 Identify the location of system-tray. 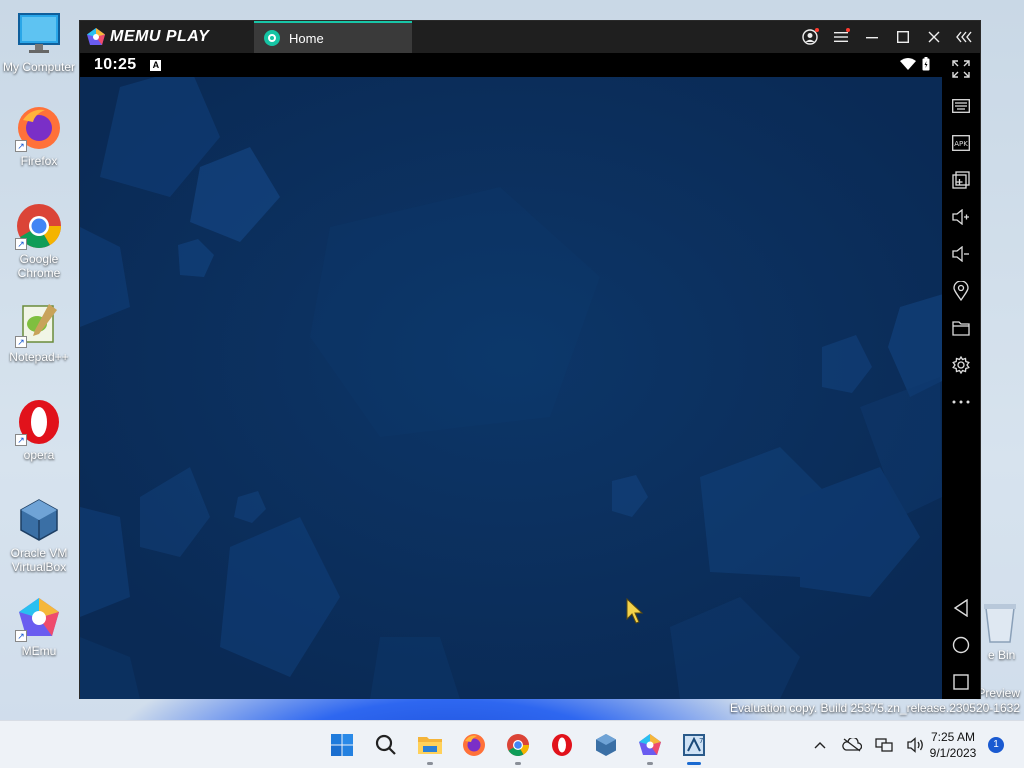
(868, 744).